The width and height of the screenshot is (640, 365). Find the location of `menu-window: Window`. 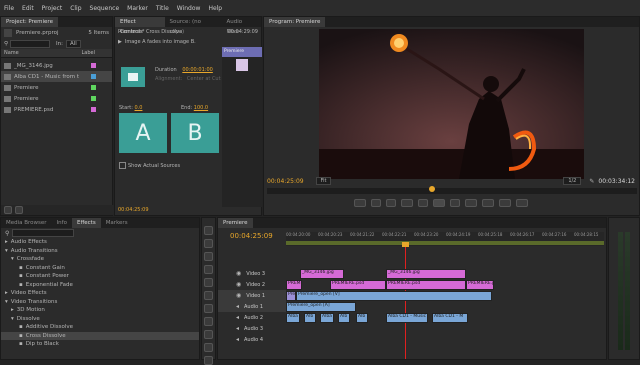

menu-window: Window is located at coordinates (189, 8).